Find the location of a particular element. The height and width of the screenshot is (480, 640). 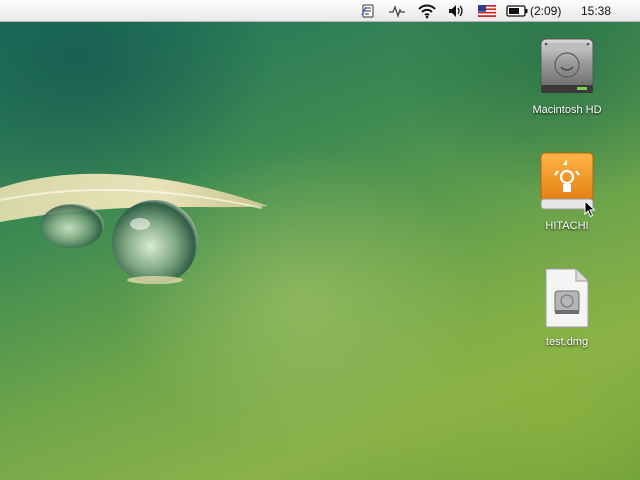

menubar-clock: 15:38 is located at coordinates (596, 11).